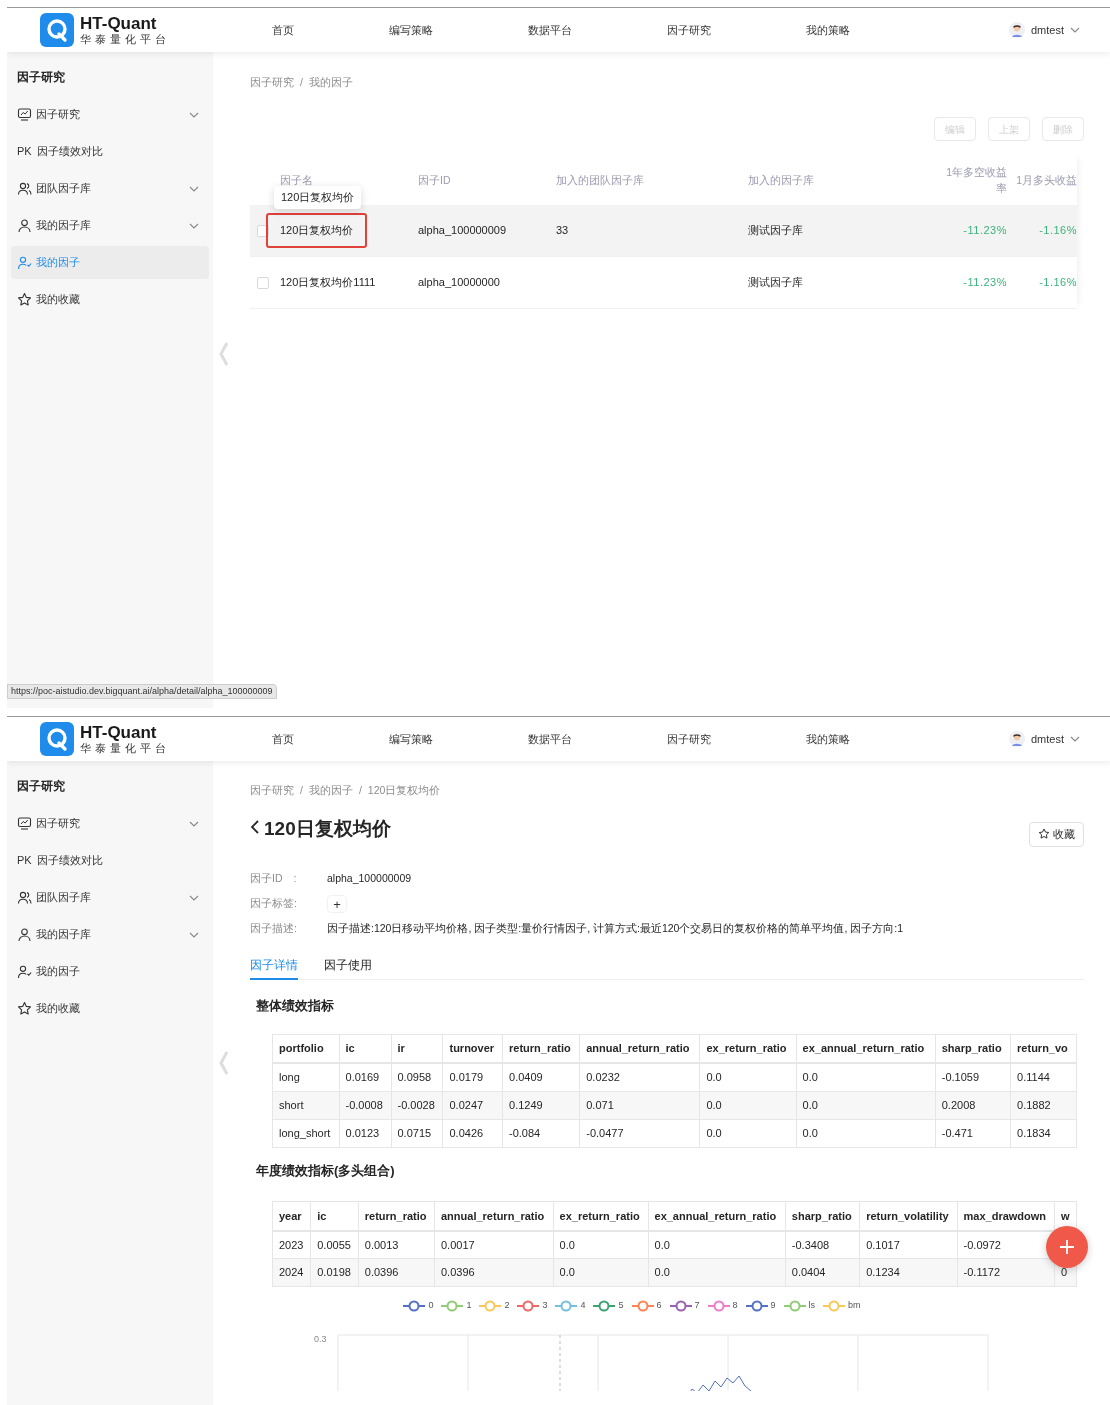  I want to click on column-header: sharp_ratio, so click(822, 1216).